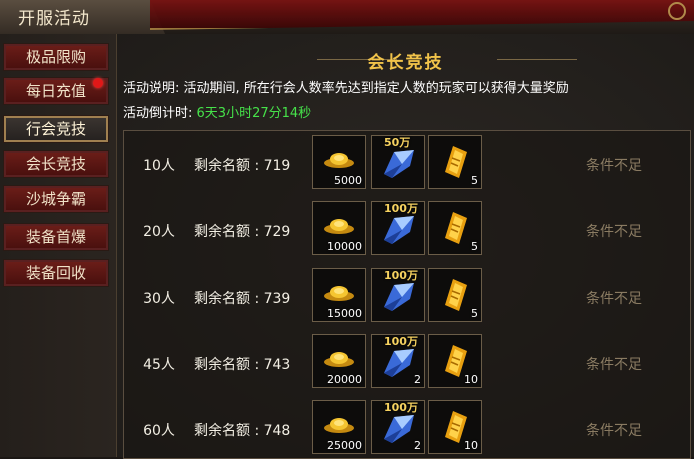  Describe the element at coordinates (242, 232) in the screenshot. I see `remaining-quota: 剩余名额 : 729` at that location.